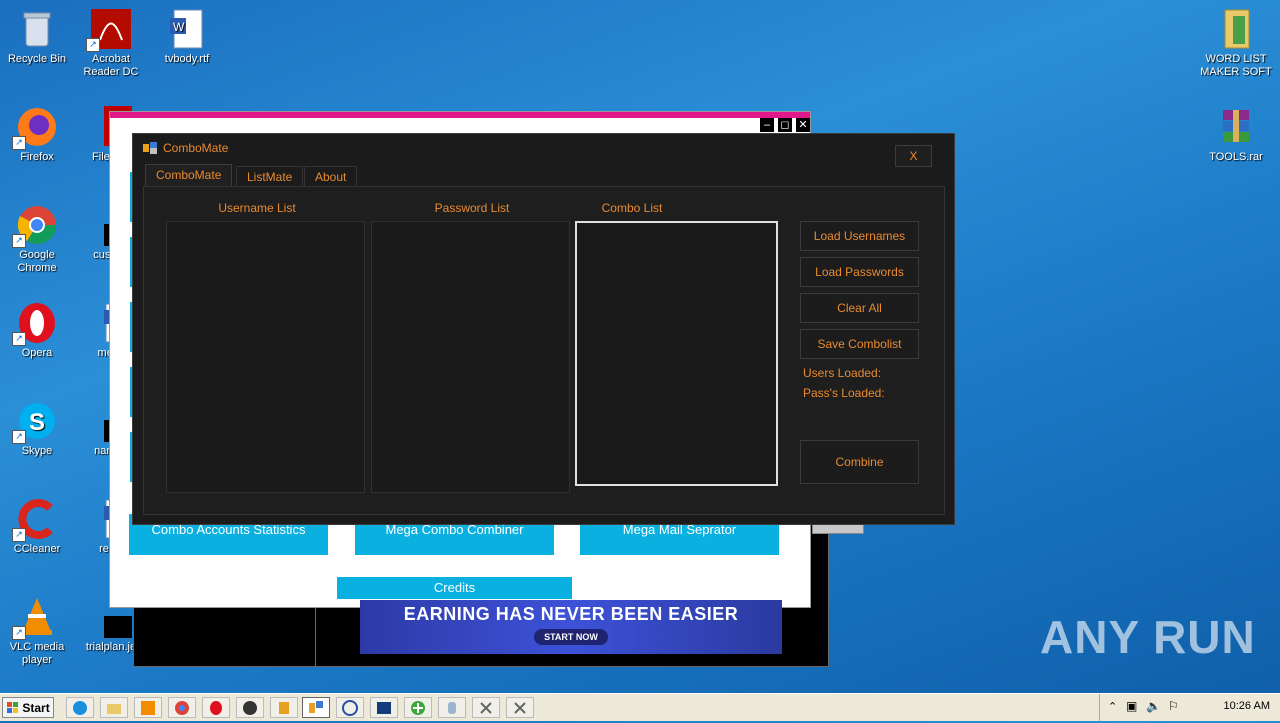 The width and height of the screenshot is (1280, 723). I want to click on desktop-icon-label: VLC media player, so click(37, 653).